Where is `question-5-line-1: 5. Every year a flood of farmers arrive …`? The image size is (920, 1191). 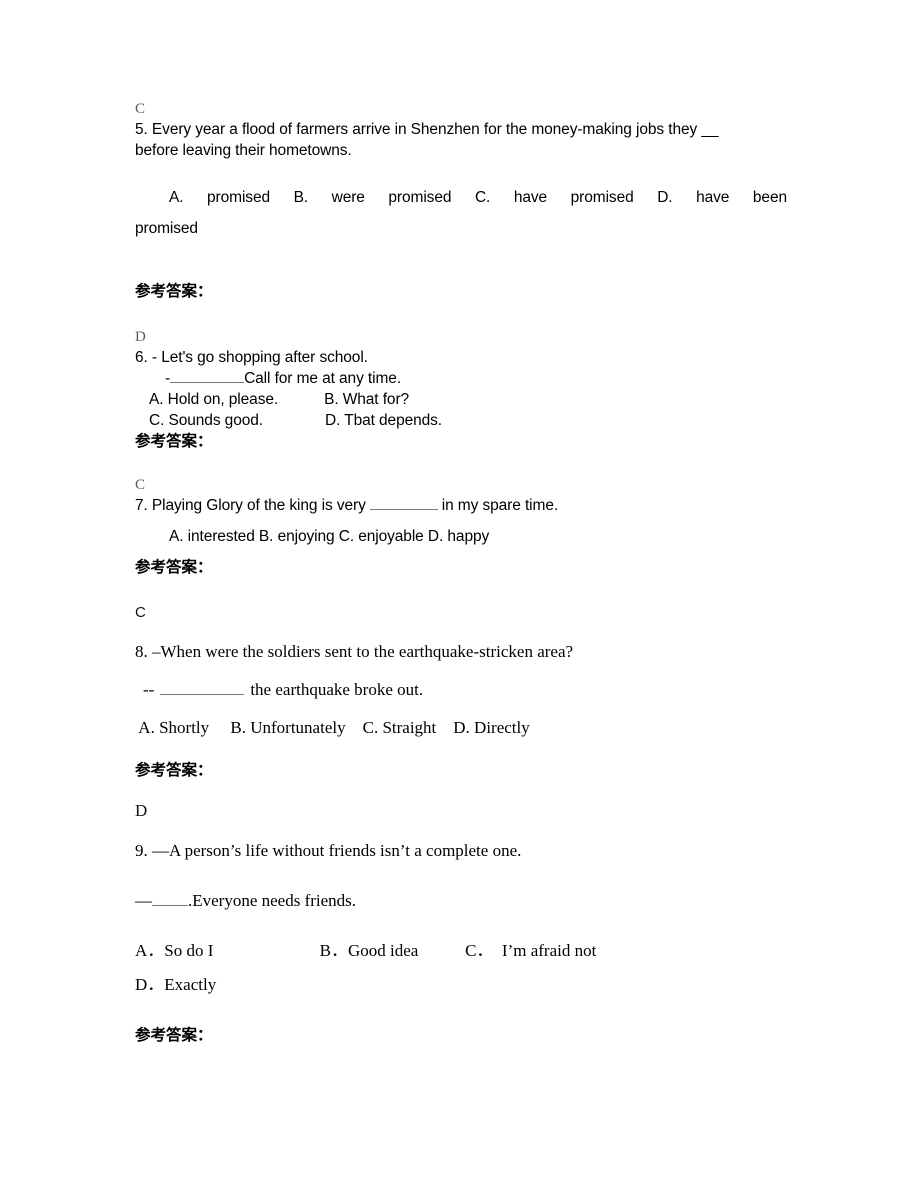 question-5-line-1: 5. Every year a flood of farmers arrive … is located at coordinates (427, 129).